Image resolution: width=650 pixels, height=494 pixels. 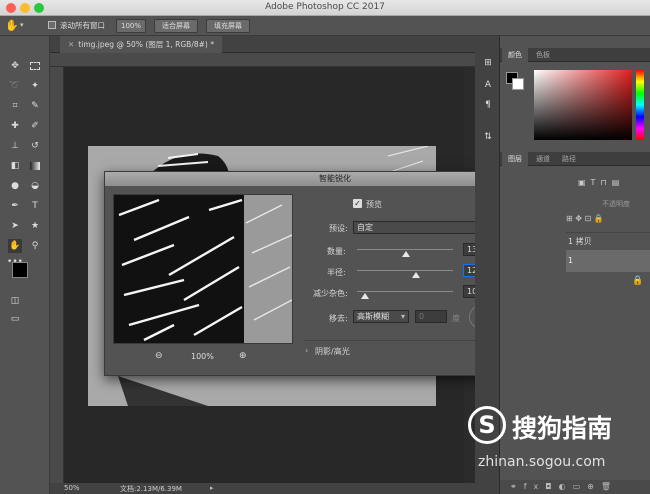 I want to click on gradient-tool-icon, so click(x=35, y=166).